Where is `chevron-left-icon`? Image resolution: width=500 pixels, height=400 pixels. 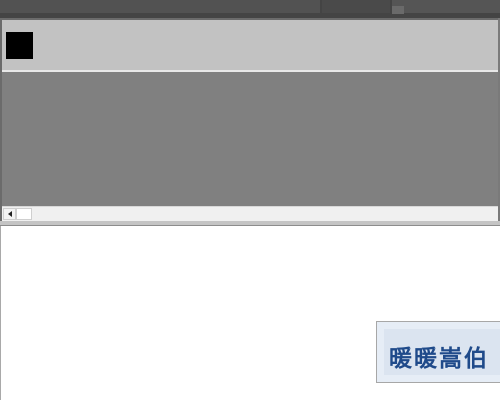 chevron-left-icon is located at coordinates (9, 214).